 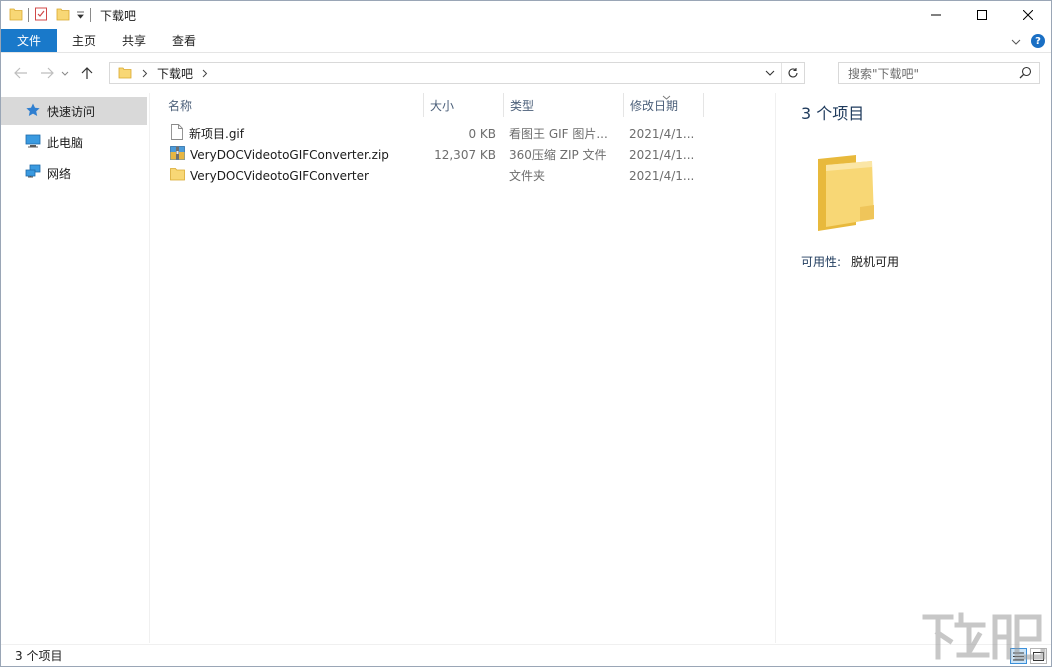 I want to click on watermark-logo, so click(x=984, y=636).